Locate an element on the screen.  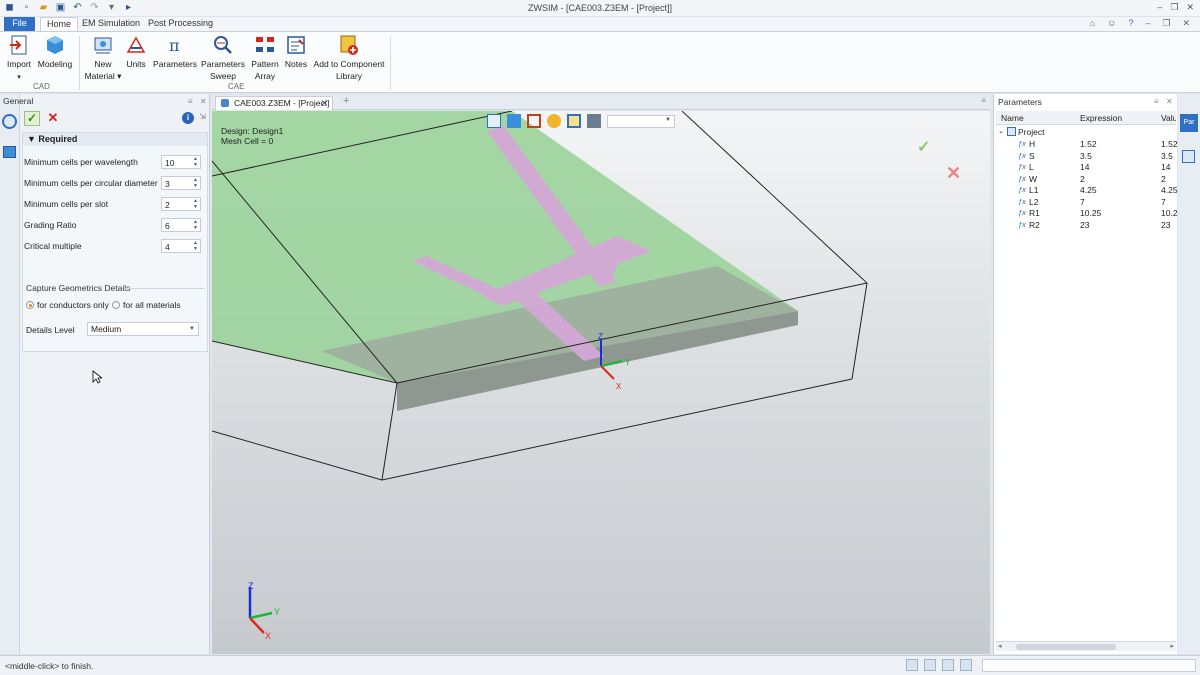
column-expression: Expression is located at coordinates (1101, 118).